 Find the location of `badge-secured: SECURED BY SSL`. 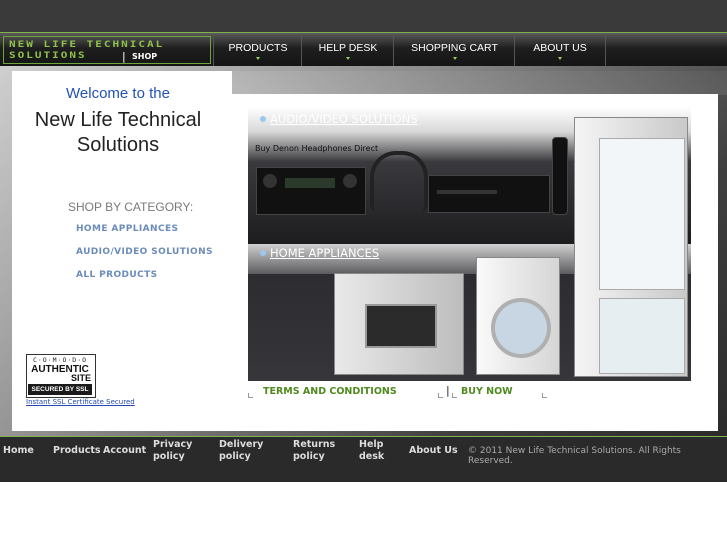

badge-secured: SECURED BY SSL is located at coordinates (60, 389).